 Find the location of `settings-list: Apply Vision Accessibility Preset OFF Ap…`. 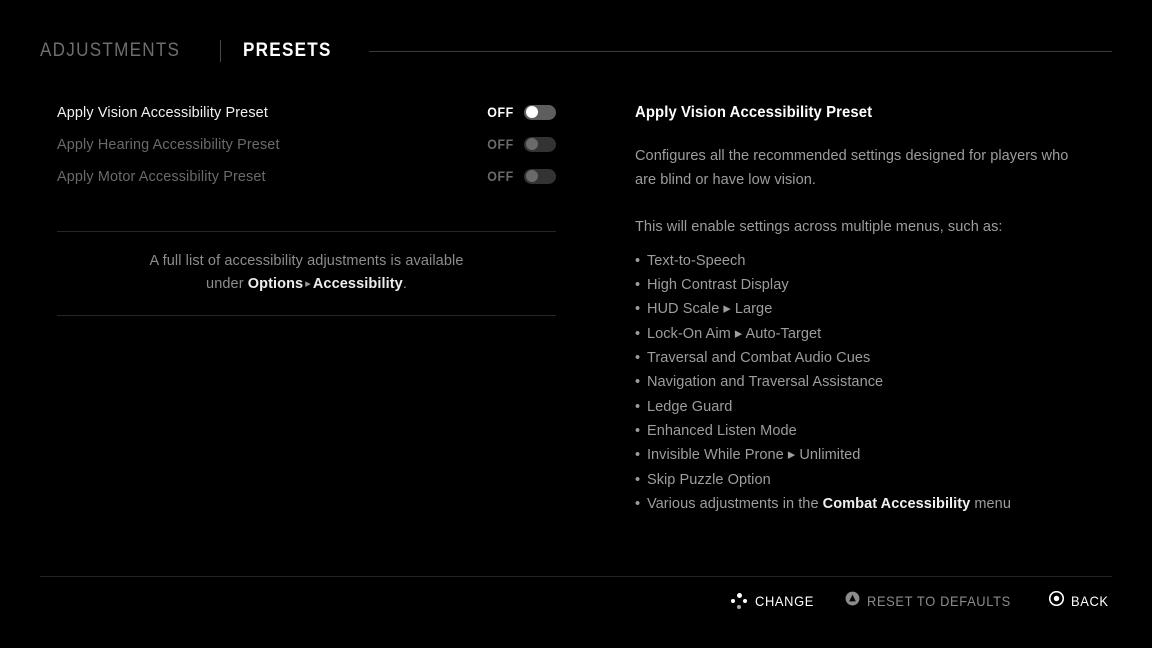

settings-list: Apply Vision Accessibility Preset OFF Ap… is located at coordinates (306, 144).